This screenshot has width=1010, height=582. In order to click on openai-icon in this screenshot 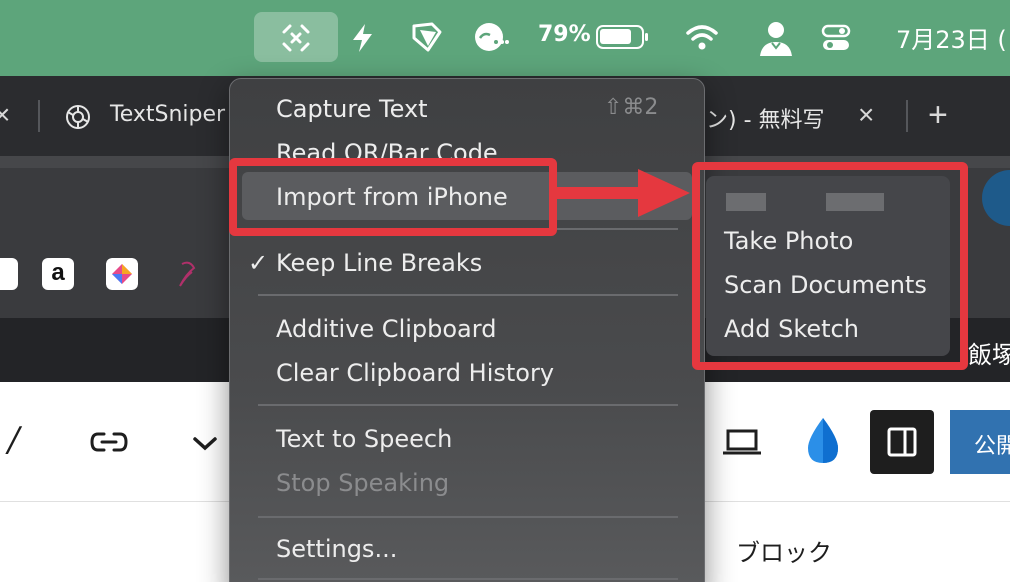, I will do `click(78, 117)`.